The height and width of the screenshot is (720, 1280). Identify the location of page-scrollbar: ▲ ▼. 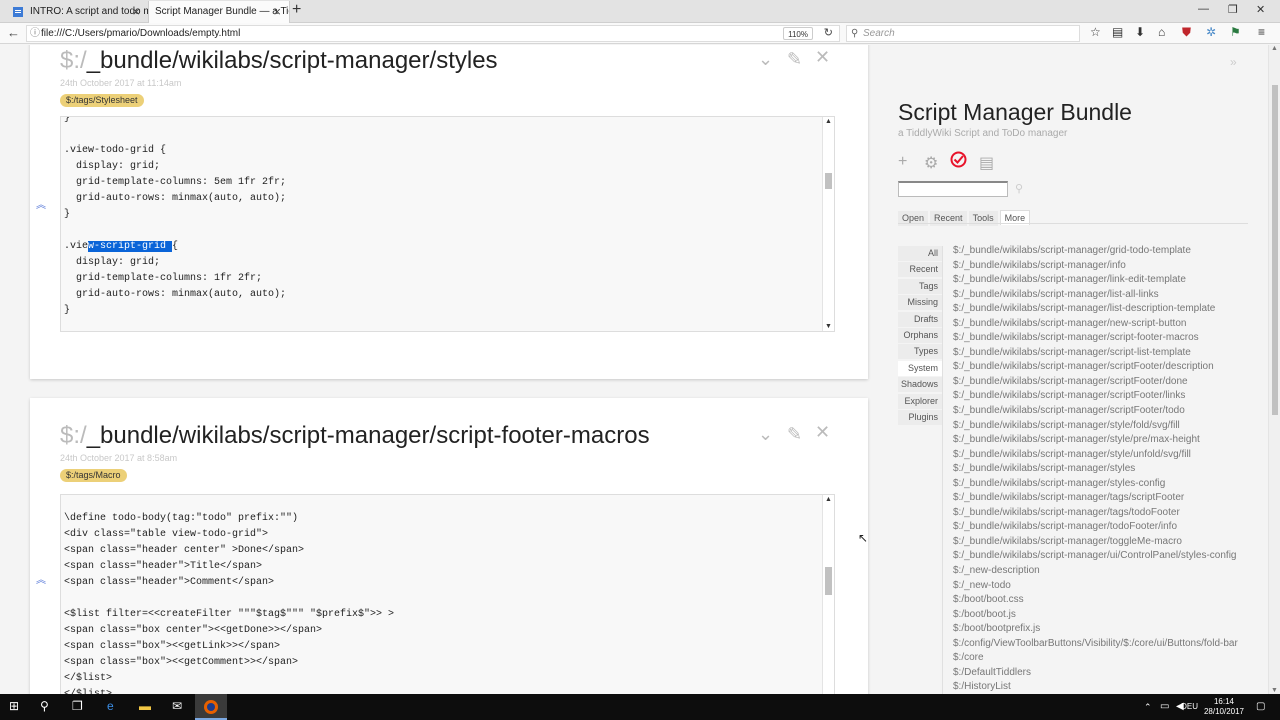
(1274, 369).